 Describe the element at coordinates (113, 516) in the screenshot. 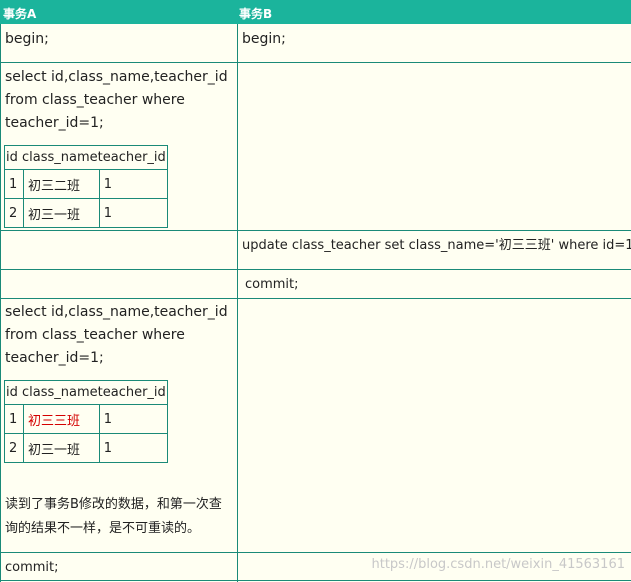

I see `non-repeatable-read-note: 读到了事务B修改的数据，和第一次查 询的结果不一样，是不可重读的。` at that location.